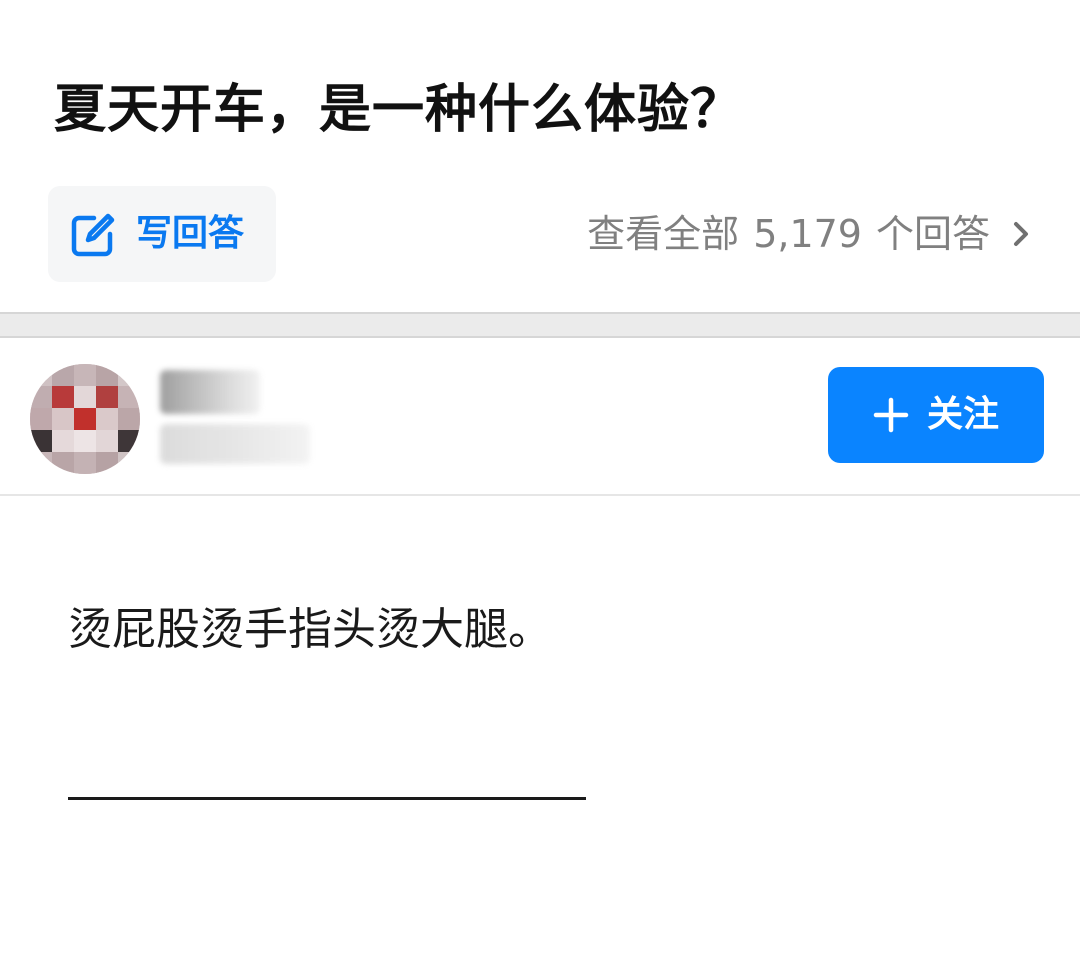  I want to click on write-answer-label: 写回答, so click(190, 233).